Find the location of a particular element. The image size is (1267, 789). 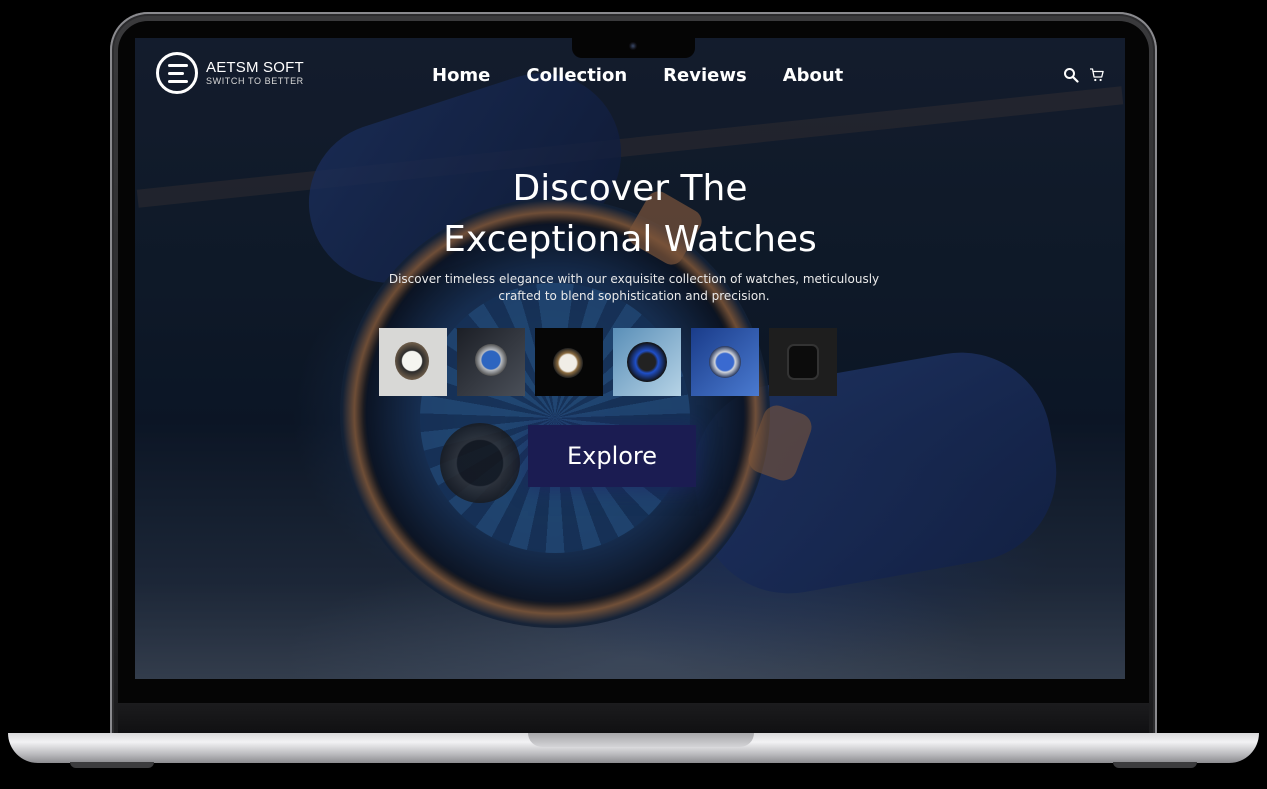

hero-title: Discover The Exceptional Watches is located at coordinates (630, 214).